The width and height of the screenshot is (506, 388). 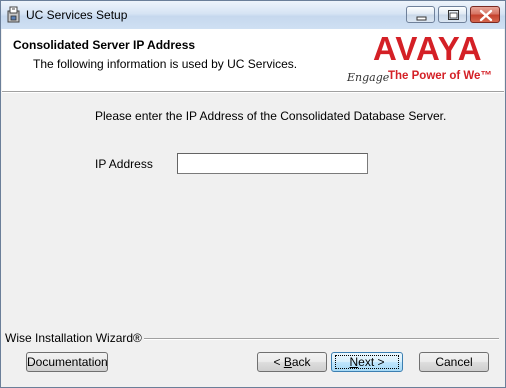 I want to click on maximize-button, so click(x=452, y=14).